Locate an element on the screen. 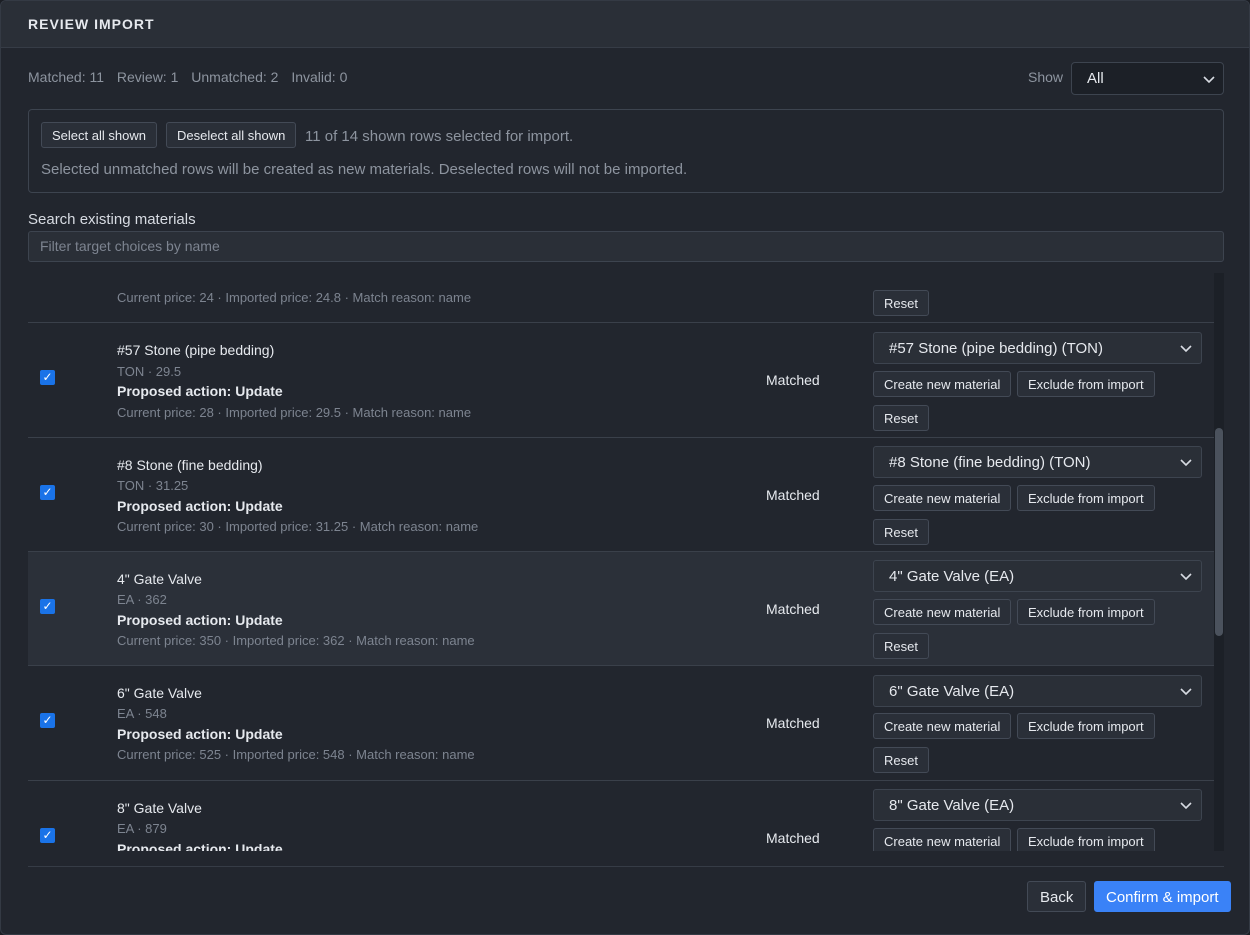 This screenshot has height=935, width=1250. row-material-name: #57 Stone (pipe bedding) is located at coordinates (196, 350).